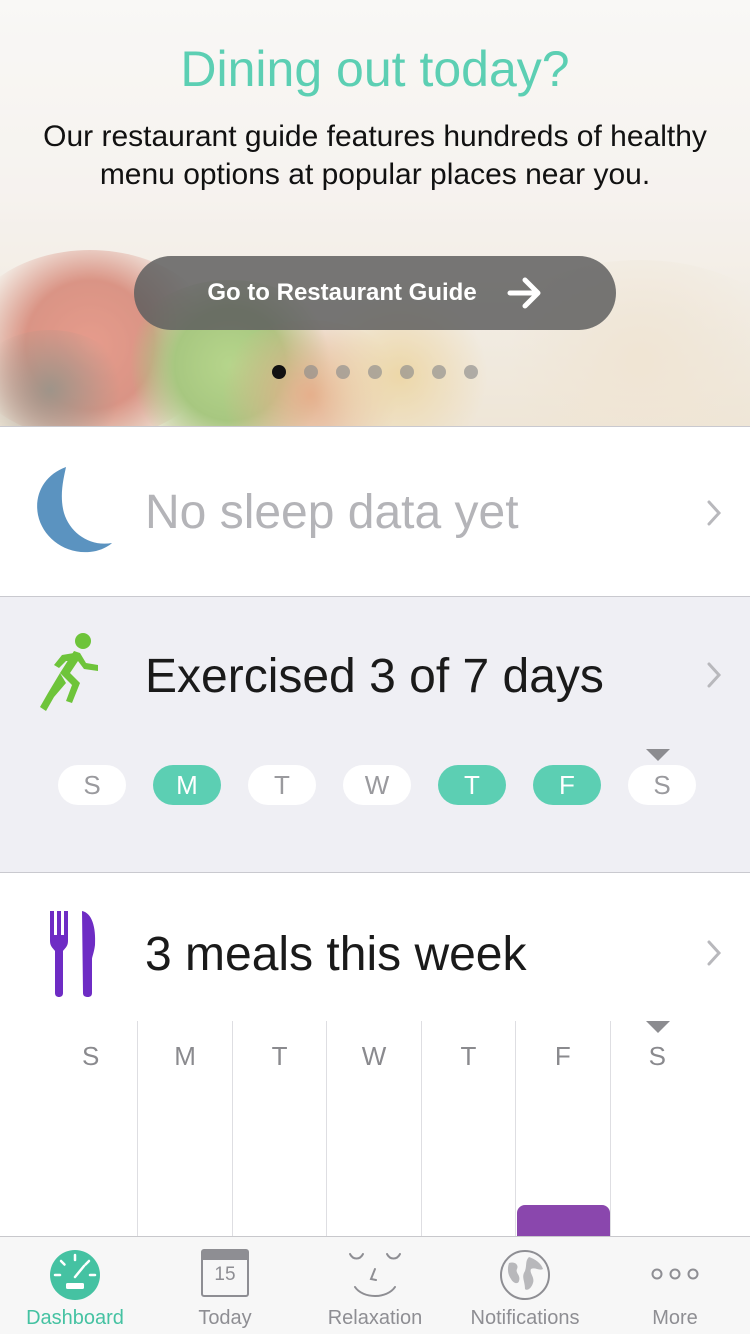 The image size is (750, 1334). What do you see at coordinates (374, 676) in the screenshot?
I see `exercise-summary-text: Exercised 3 of 7 days` at bounding box center [374, 676].